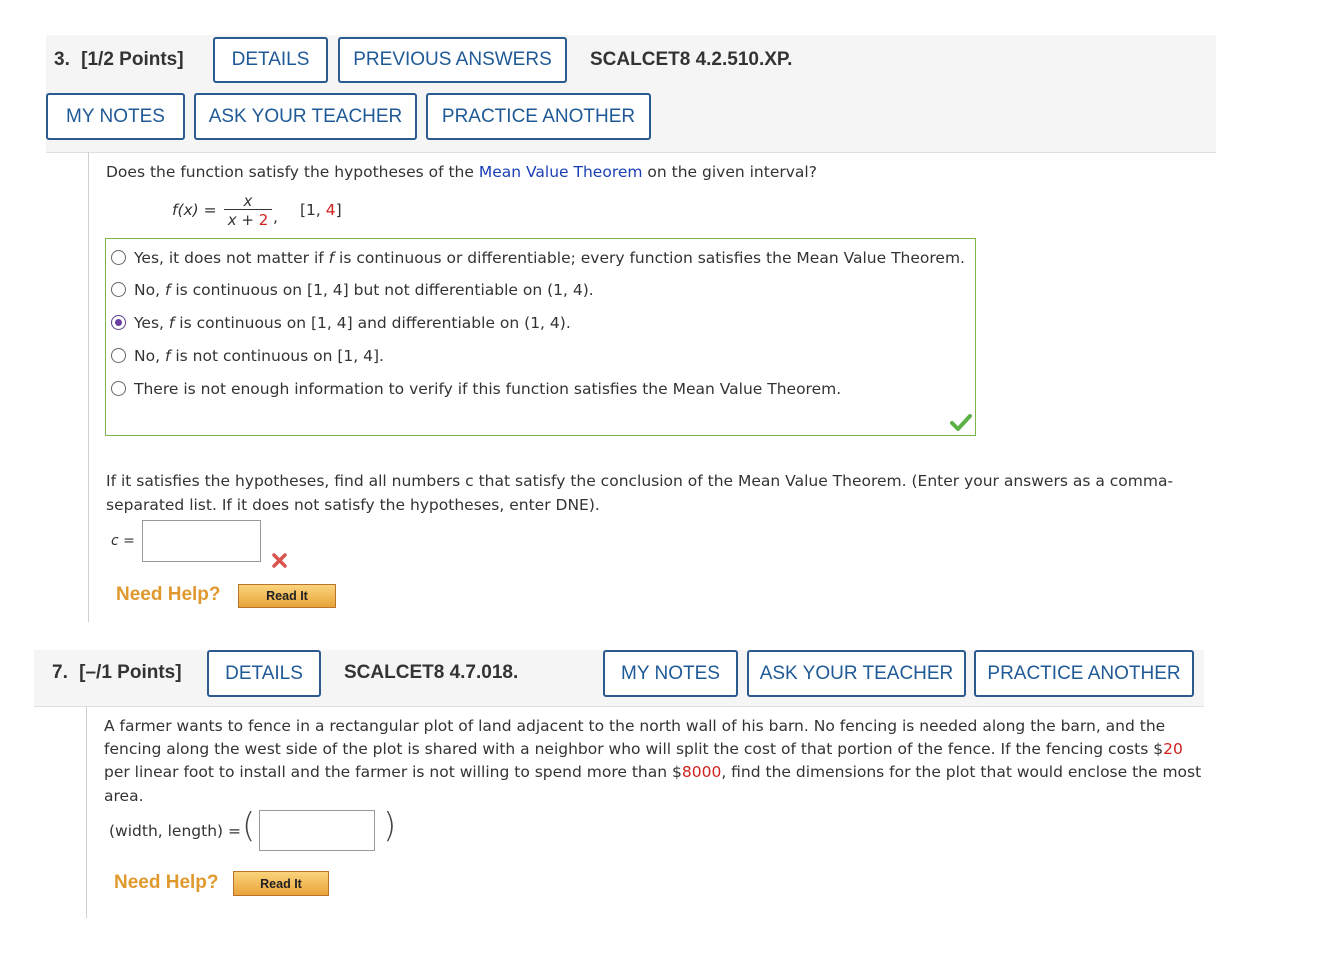 Image resolution: width=1320 pixels, height=978 pixels. I want to click on q3-problem-code: SCALCET8 4.2.510.XP., so click(691, 59).